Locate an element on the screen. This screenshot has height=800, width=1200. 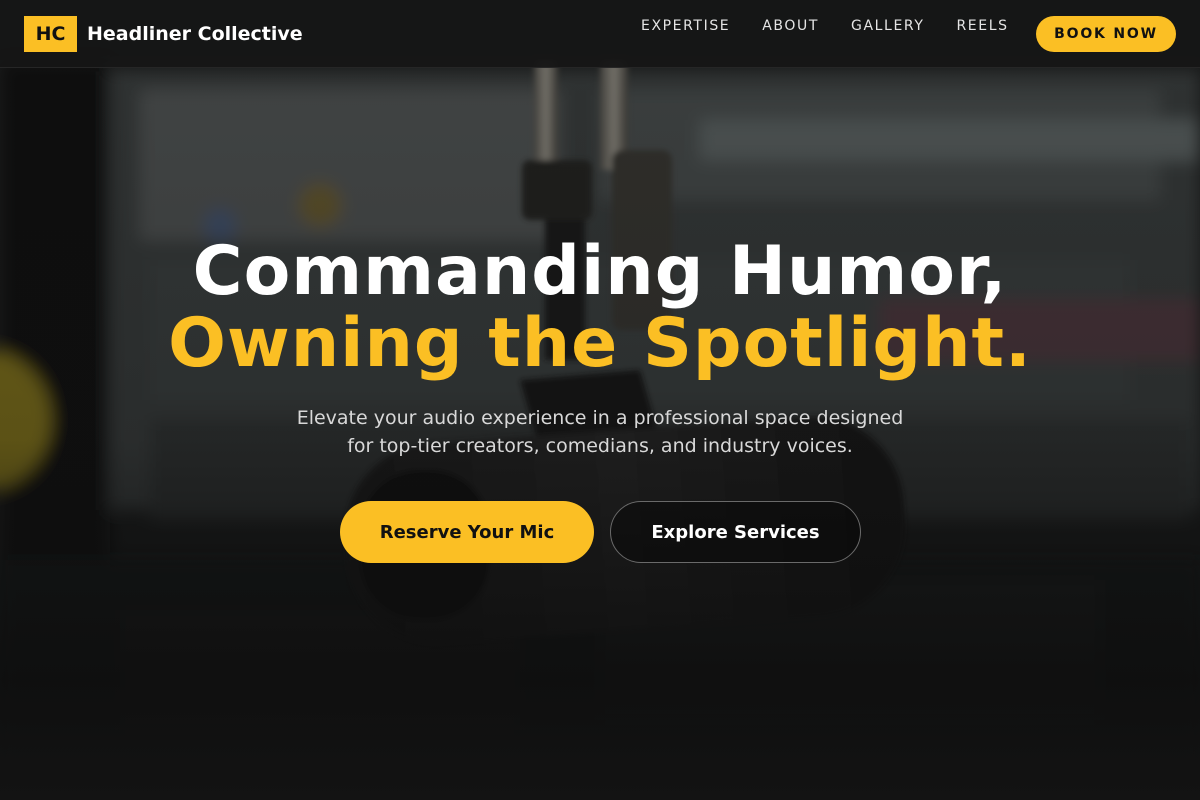
hero-title-line-2: Owning the Spotlight. is located at coordinates (600, 343).